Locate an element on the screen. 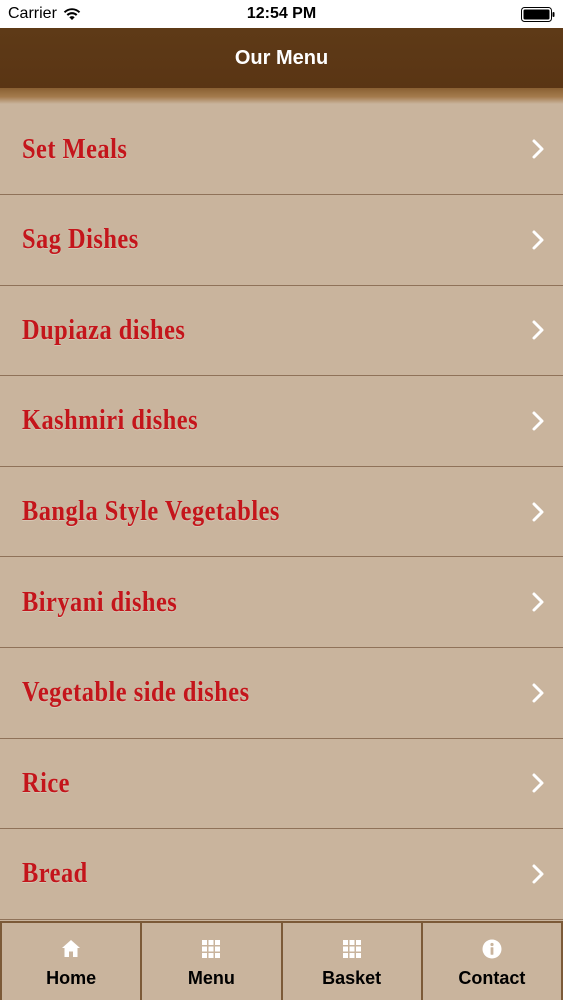 The height and width of the screenshot is (1000, 563). status-bar: Carrier 12:54 PM is located at coordinates (281, 14).